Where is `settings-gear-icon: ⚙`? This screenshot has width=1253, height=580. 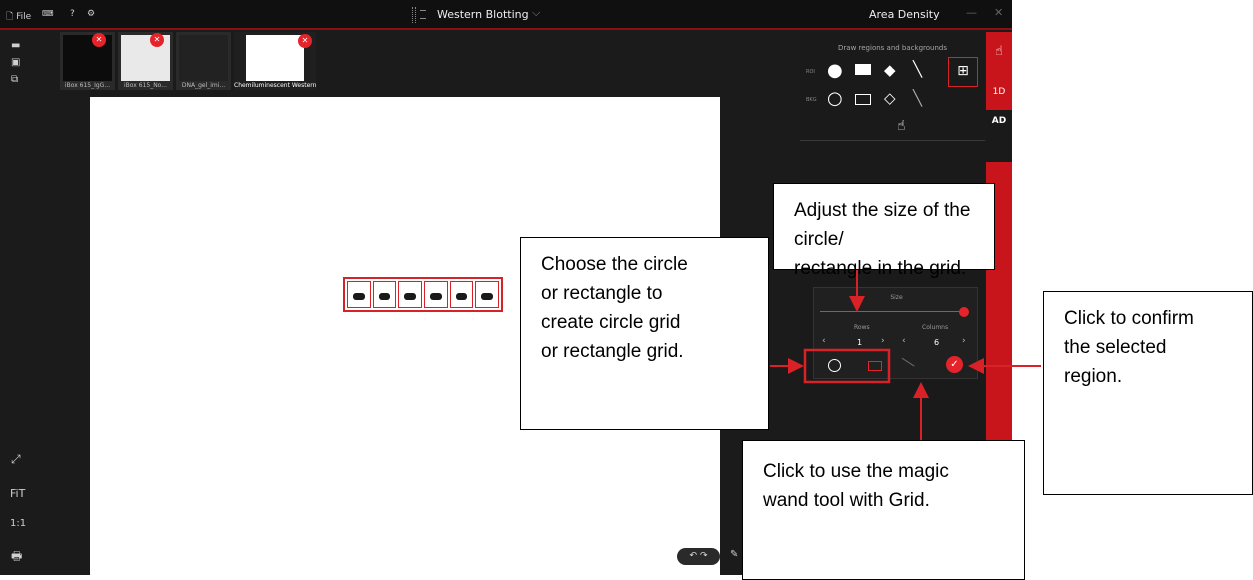 settings-gear-icon: ⚙ is located at coordinates (91, 14).